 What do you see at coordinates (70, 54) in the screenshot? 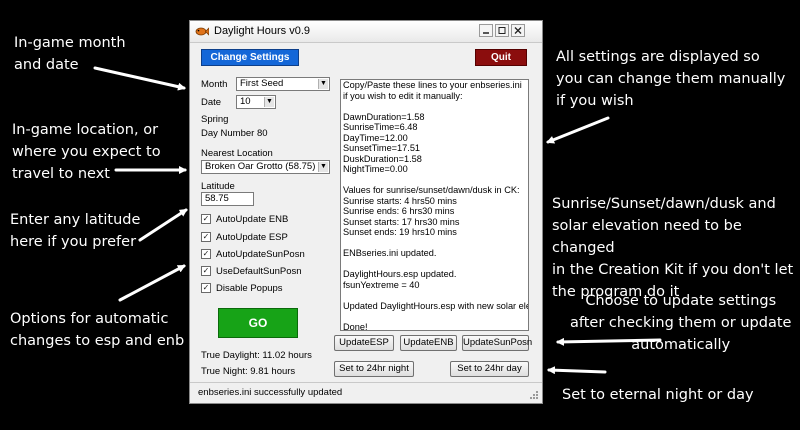
I see `annotation-month-date: In-game month and date` at bounding box center [70, 54].